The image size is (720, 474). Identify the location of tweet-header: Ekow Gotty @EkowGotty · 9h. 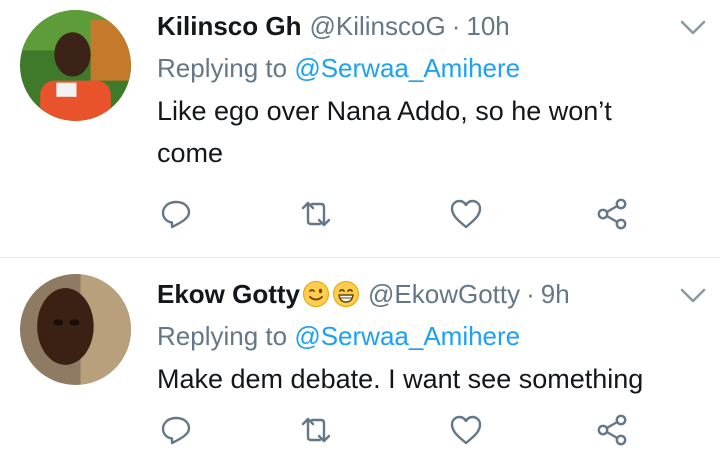
(432, 294).